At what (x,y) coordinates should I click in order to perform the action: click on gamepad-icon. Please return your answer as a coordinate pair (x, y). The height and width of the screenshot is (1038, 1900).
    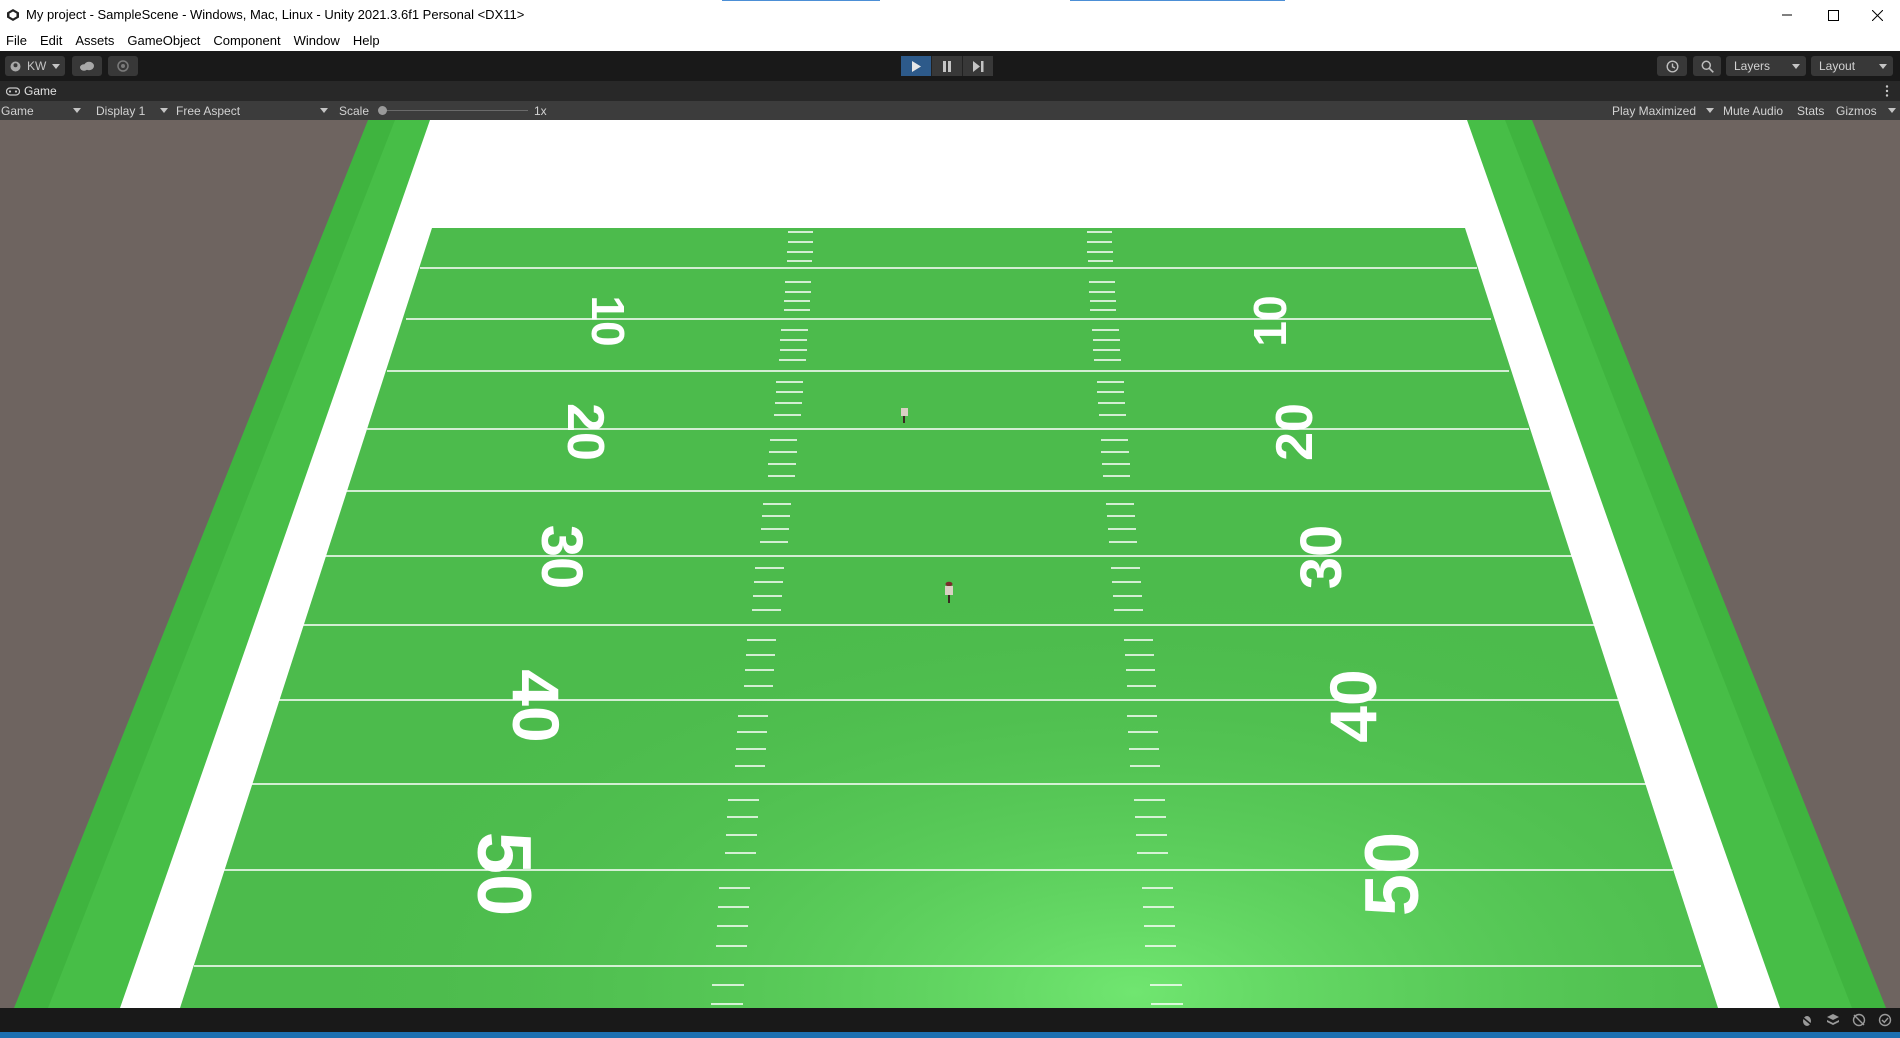
    Looking at the image, I should click on (13, 91).